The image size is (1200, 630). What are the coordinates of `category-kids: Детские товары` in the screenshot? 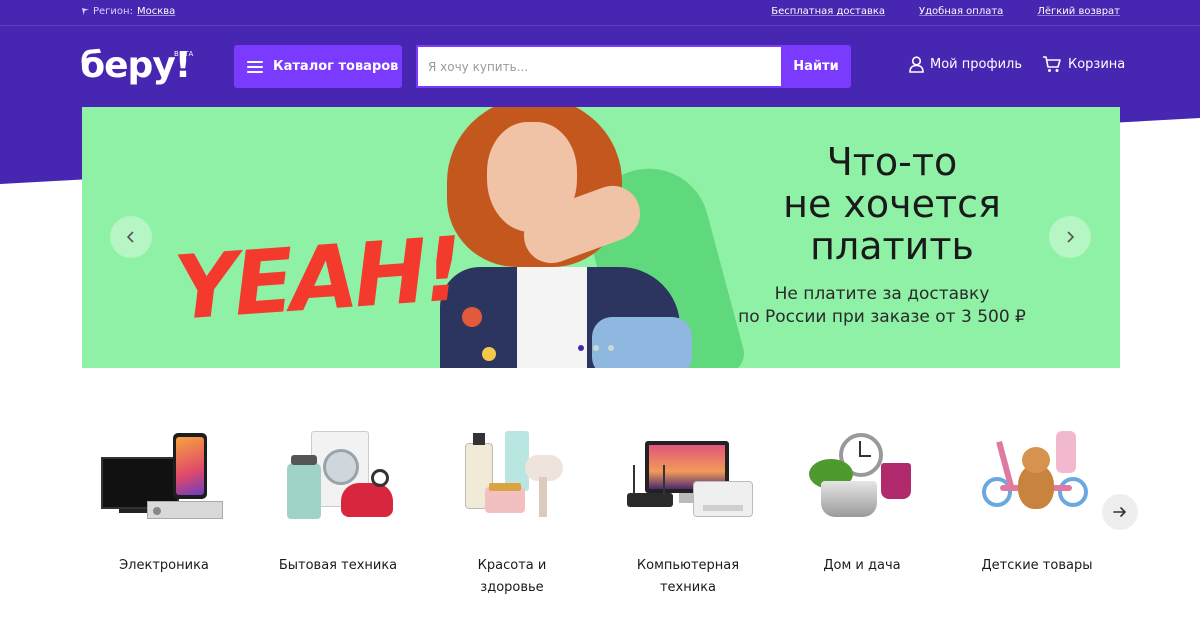 It's located at (1037, 501).